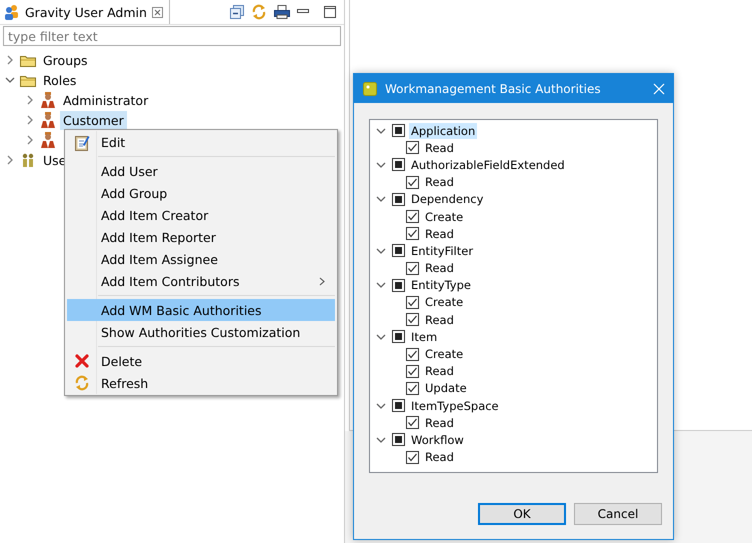  What do you see at coordinates (441, 285) in the screenshot?
I see `tree-item: EntityType` at bounding box center [441, 285].